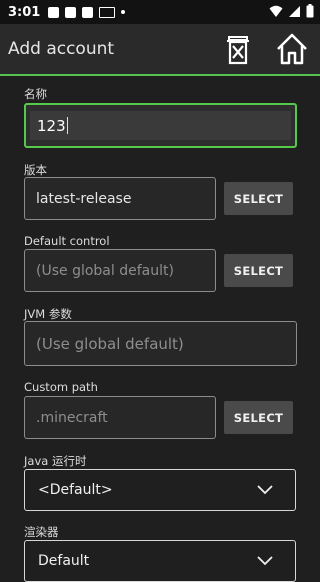  Describe the element at coordinates (72, 417) in the screenshot. I see `custom-path-placeholder: .minecraft` at that location.